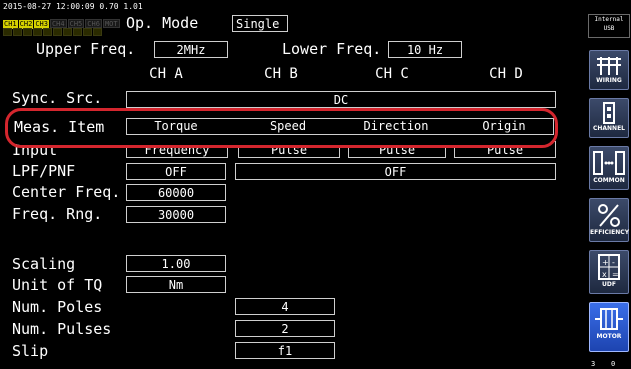 The width and height of the screenshot is (631, 369). What do you see at coordinates (57, 98) in the screenshot?
I see `sync-src-label: Sync. Src.` at bounding box center [57, 98].